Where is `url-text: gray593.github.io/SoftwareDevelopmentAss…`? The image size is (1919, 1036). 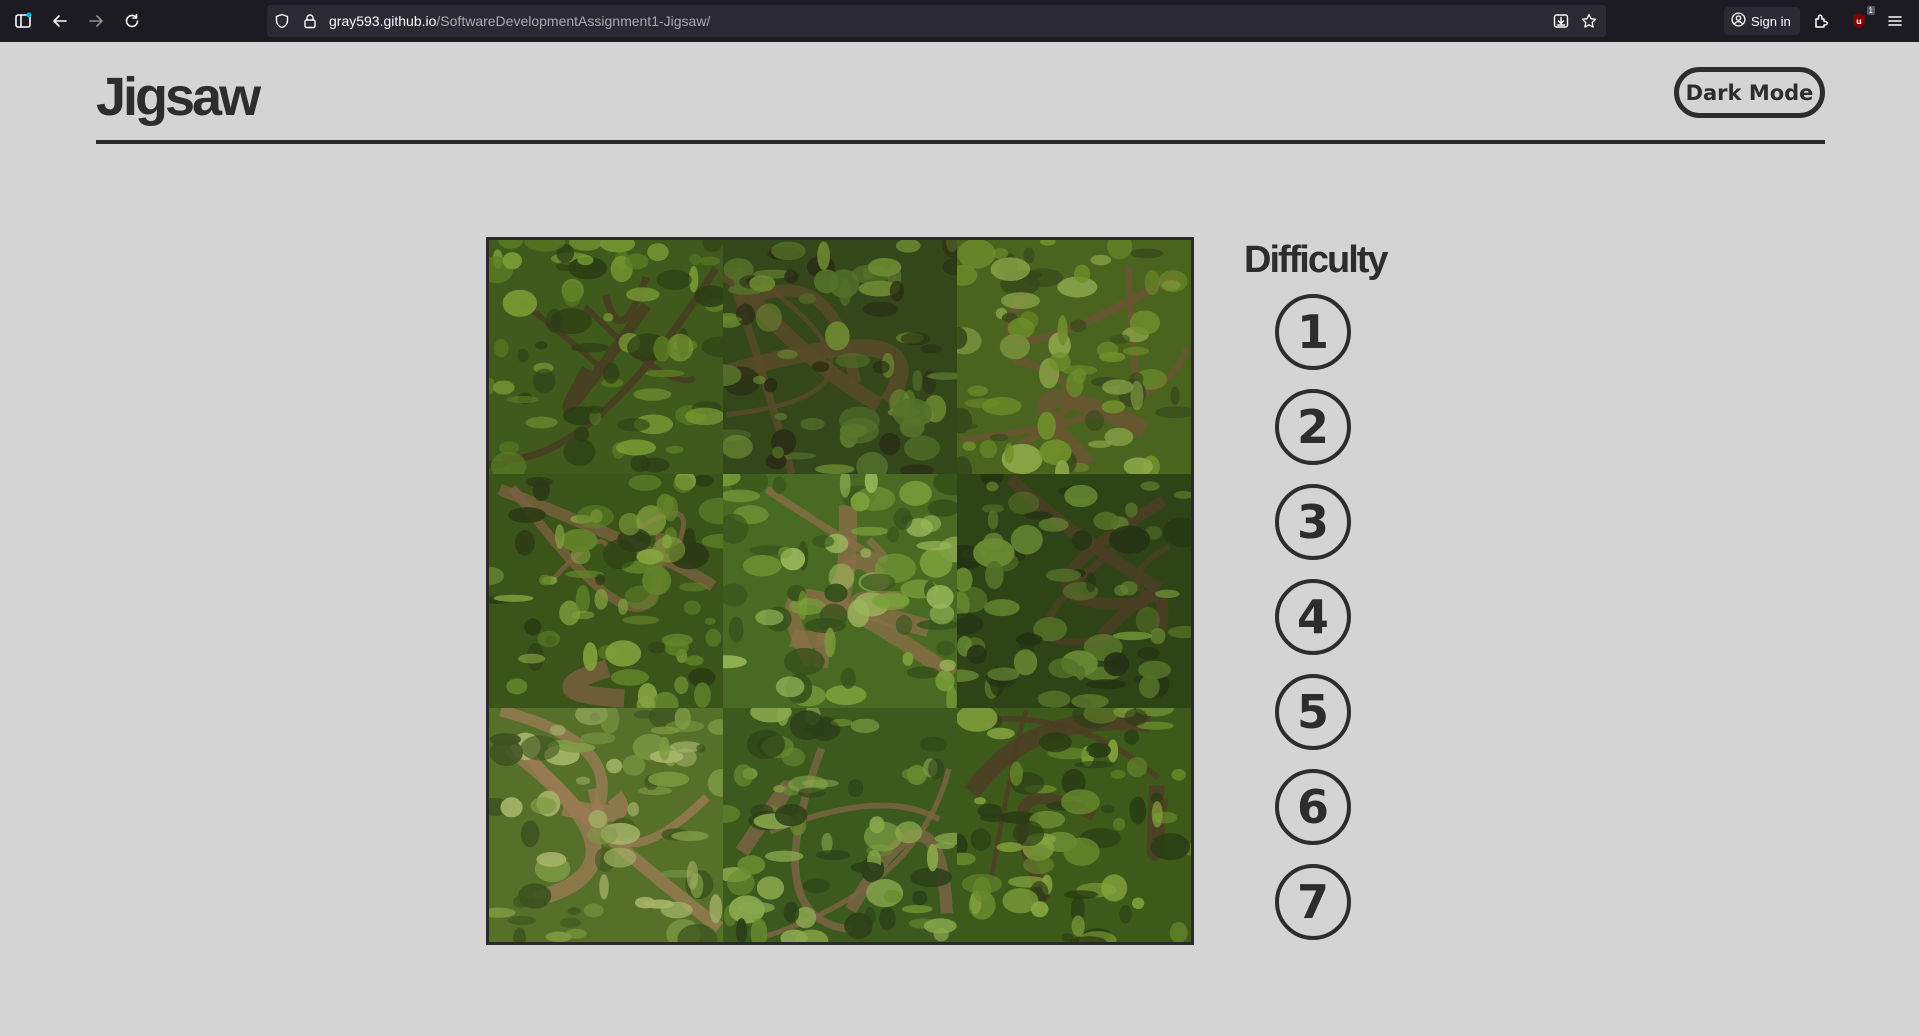 url-text: gray593.github.io/SoftwareDevelopmentAss… is located at coordinates (519, 21).